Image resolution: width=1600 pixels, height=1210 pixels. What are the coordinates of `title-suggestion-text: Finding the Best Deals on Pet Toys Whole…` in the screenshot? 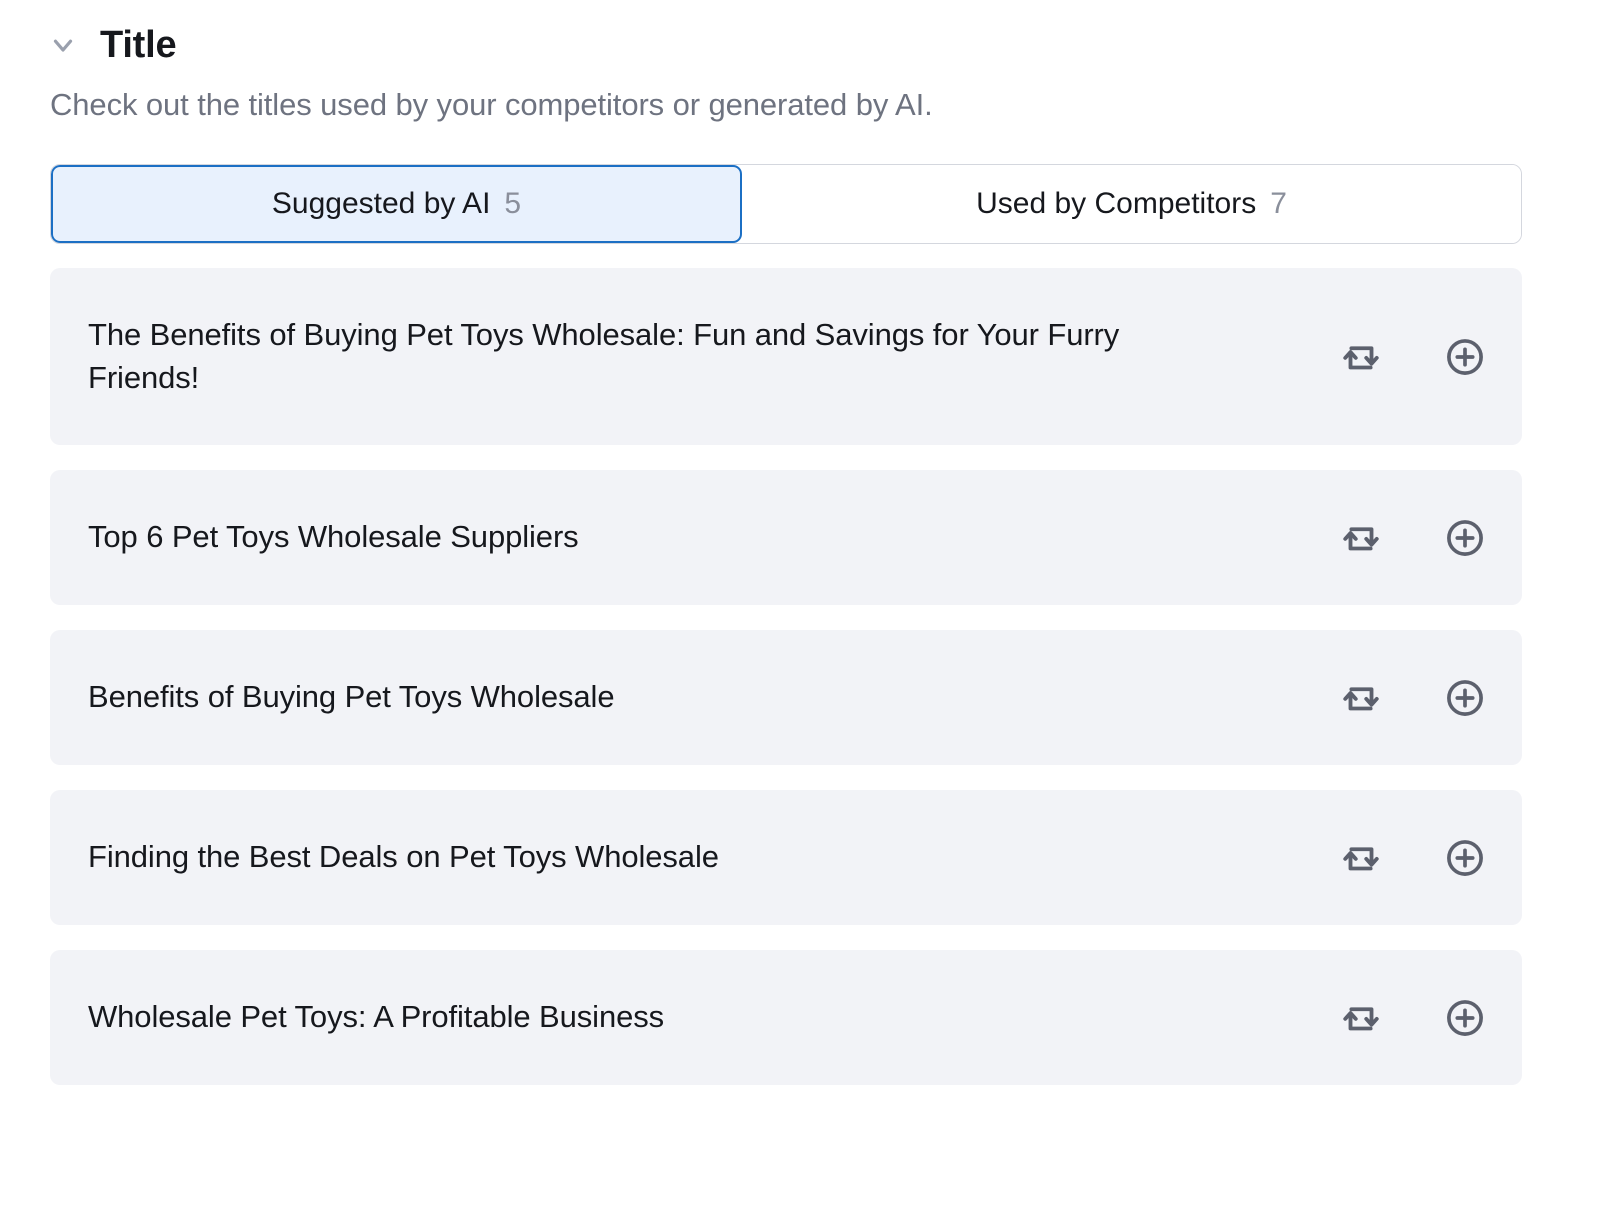 It's located at (403, 857).